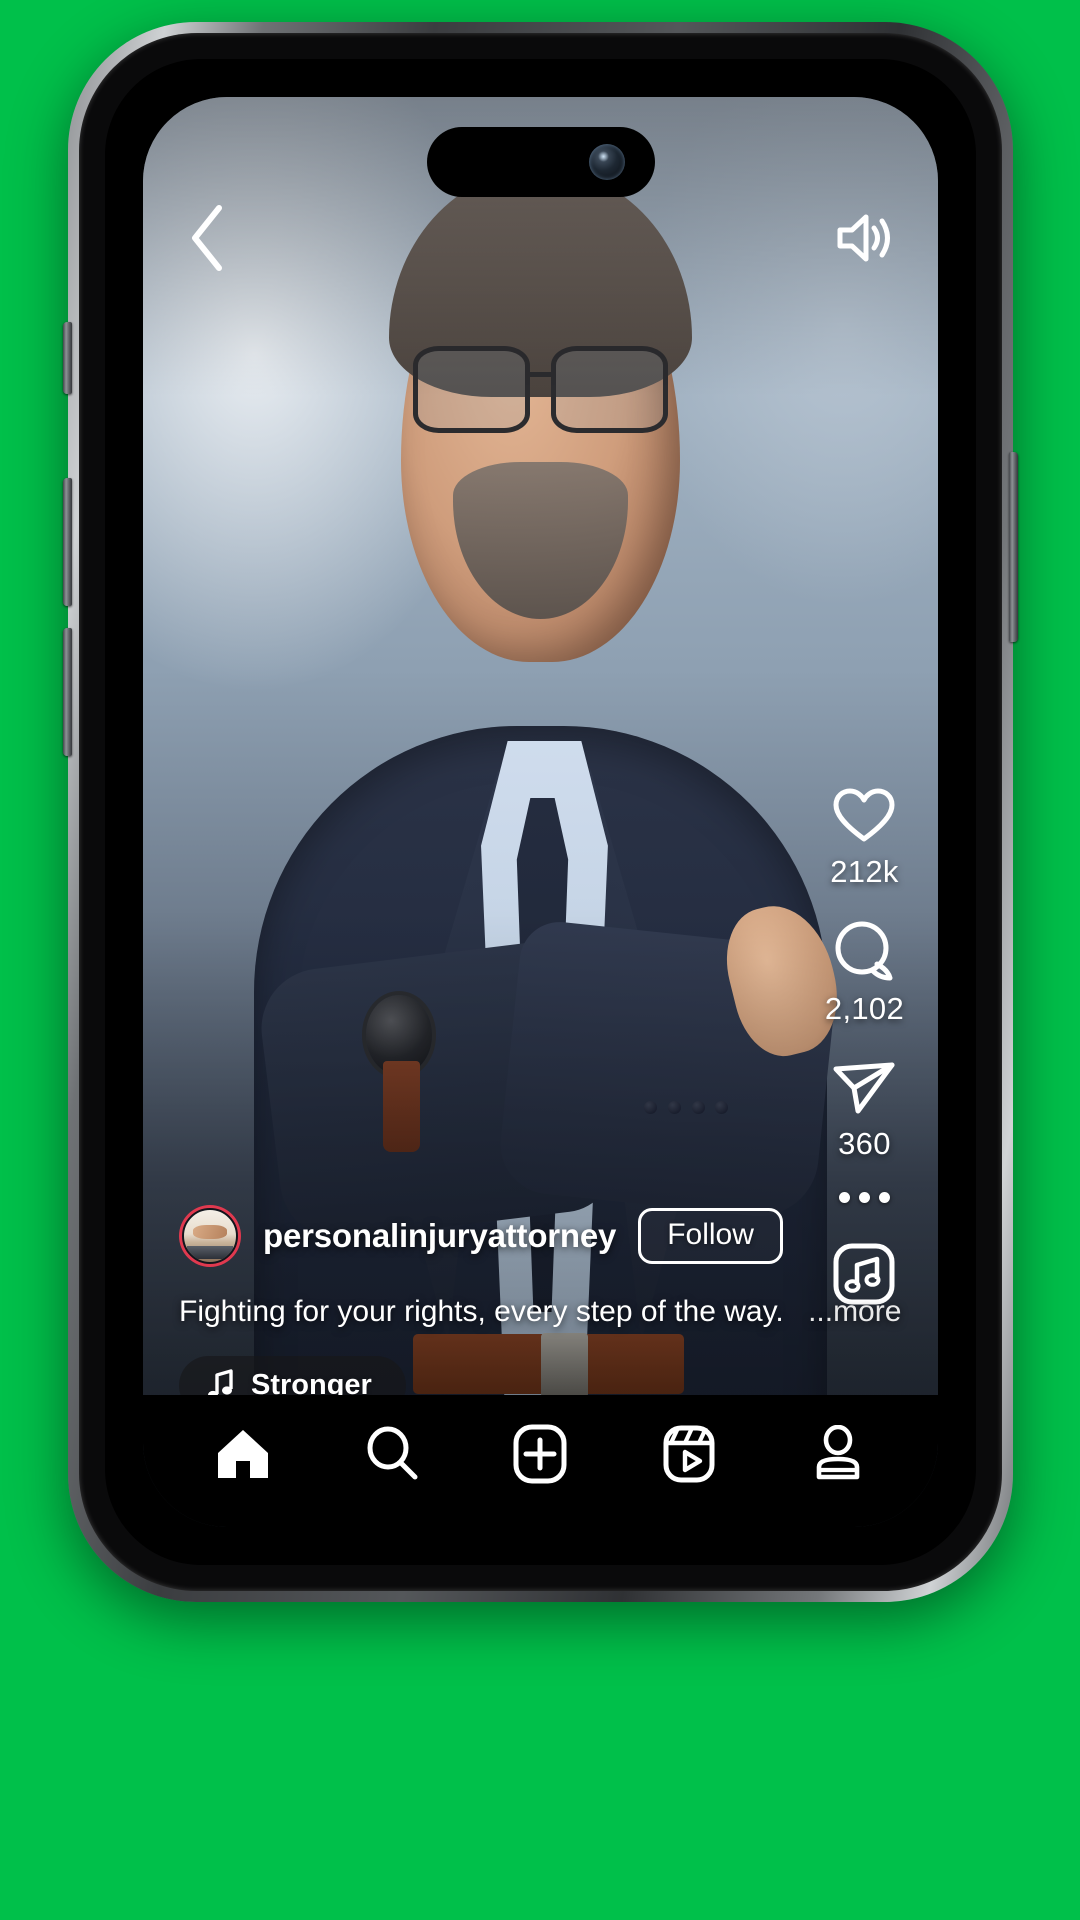 Image resolution: width=1080 pixels, height=1920 pixels. I want to click on action-rail: 212k 2,102 360, so click(864, 1047).